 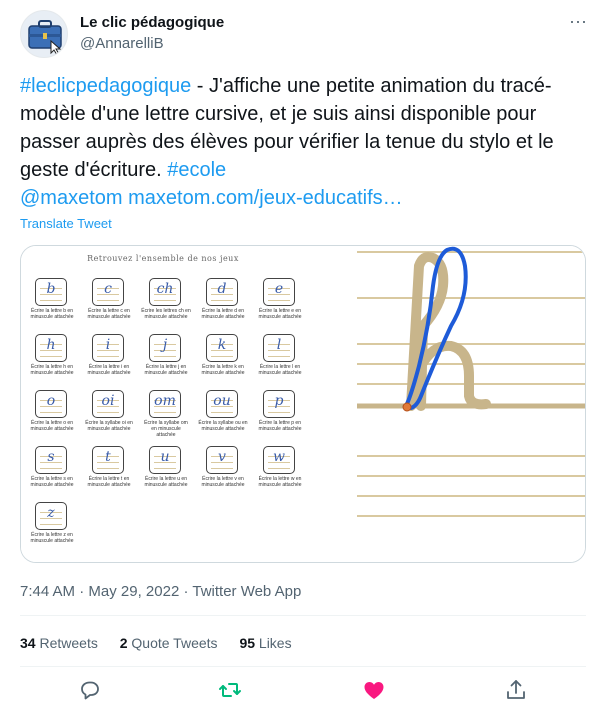 I want to click on tile-letter: p, so click(x=279, y=401).